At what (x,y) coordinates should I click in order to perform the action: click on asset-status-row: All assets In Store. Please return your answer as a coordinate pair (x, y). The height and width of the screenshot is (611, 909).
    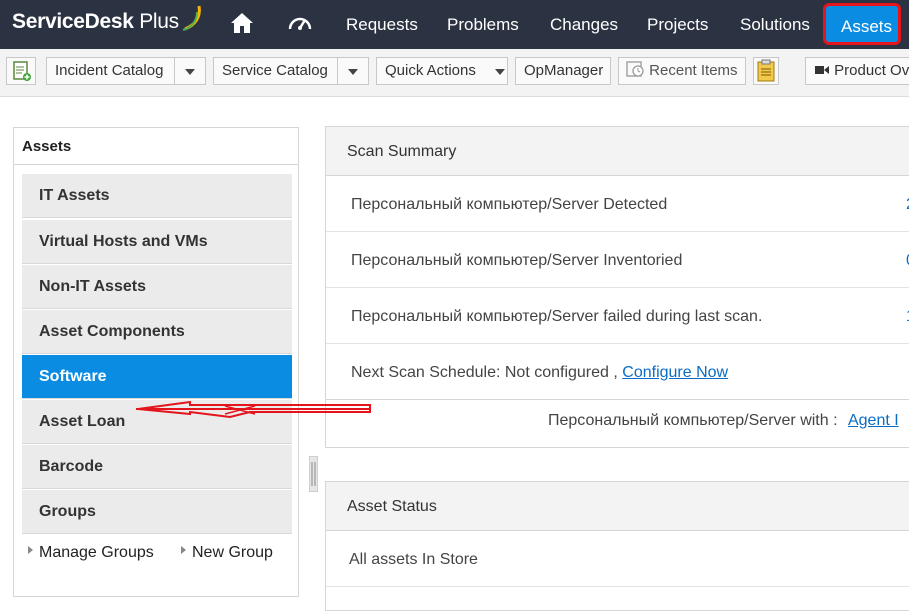
    Looking at the image, I should click on (617, 559).